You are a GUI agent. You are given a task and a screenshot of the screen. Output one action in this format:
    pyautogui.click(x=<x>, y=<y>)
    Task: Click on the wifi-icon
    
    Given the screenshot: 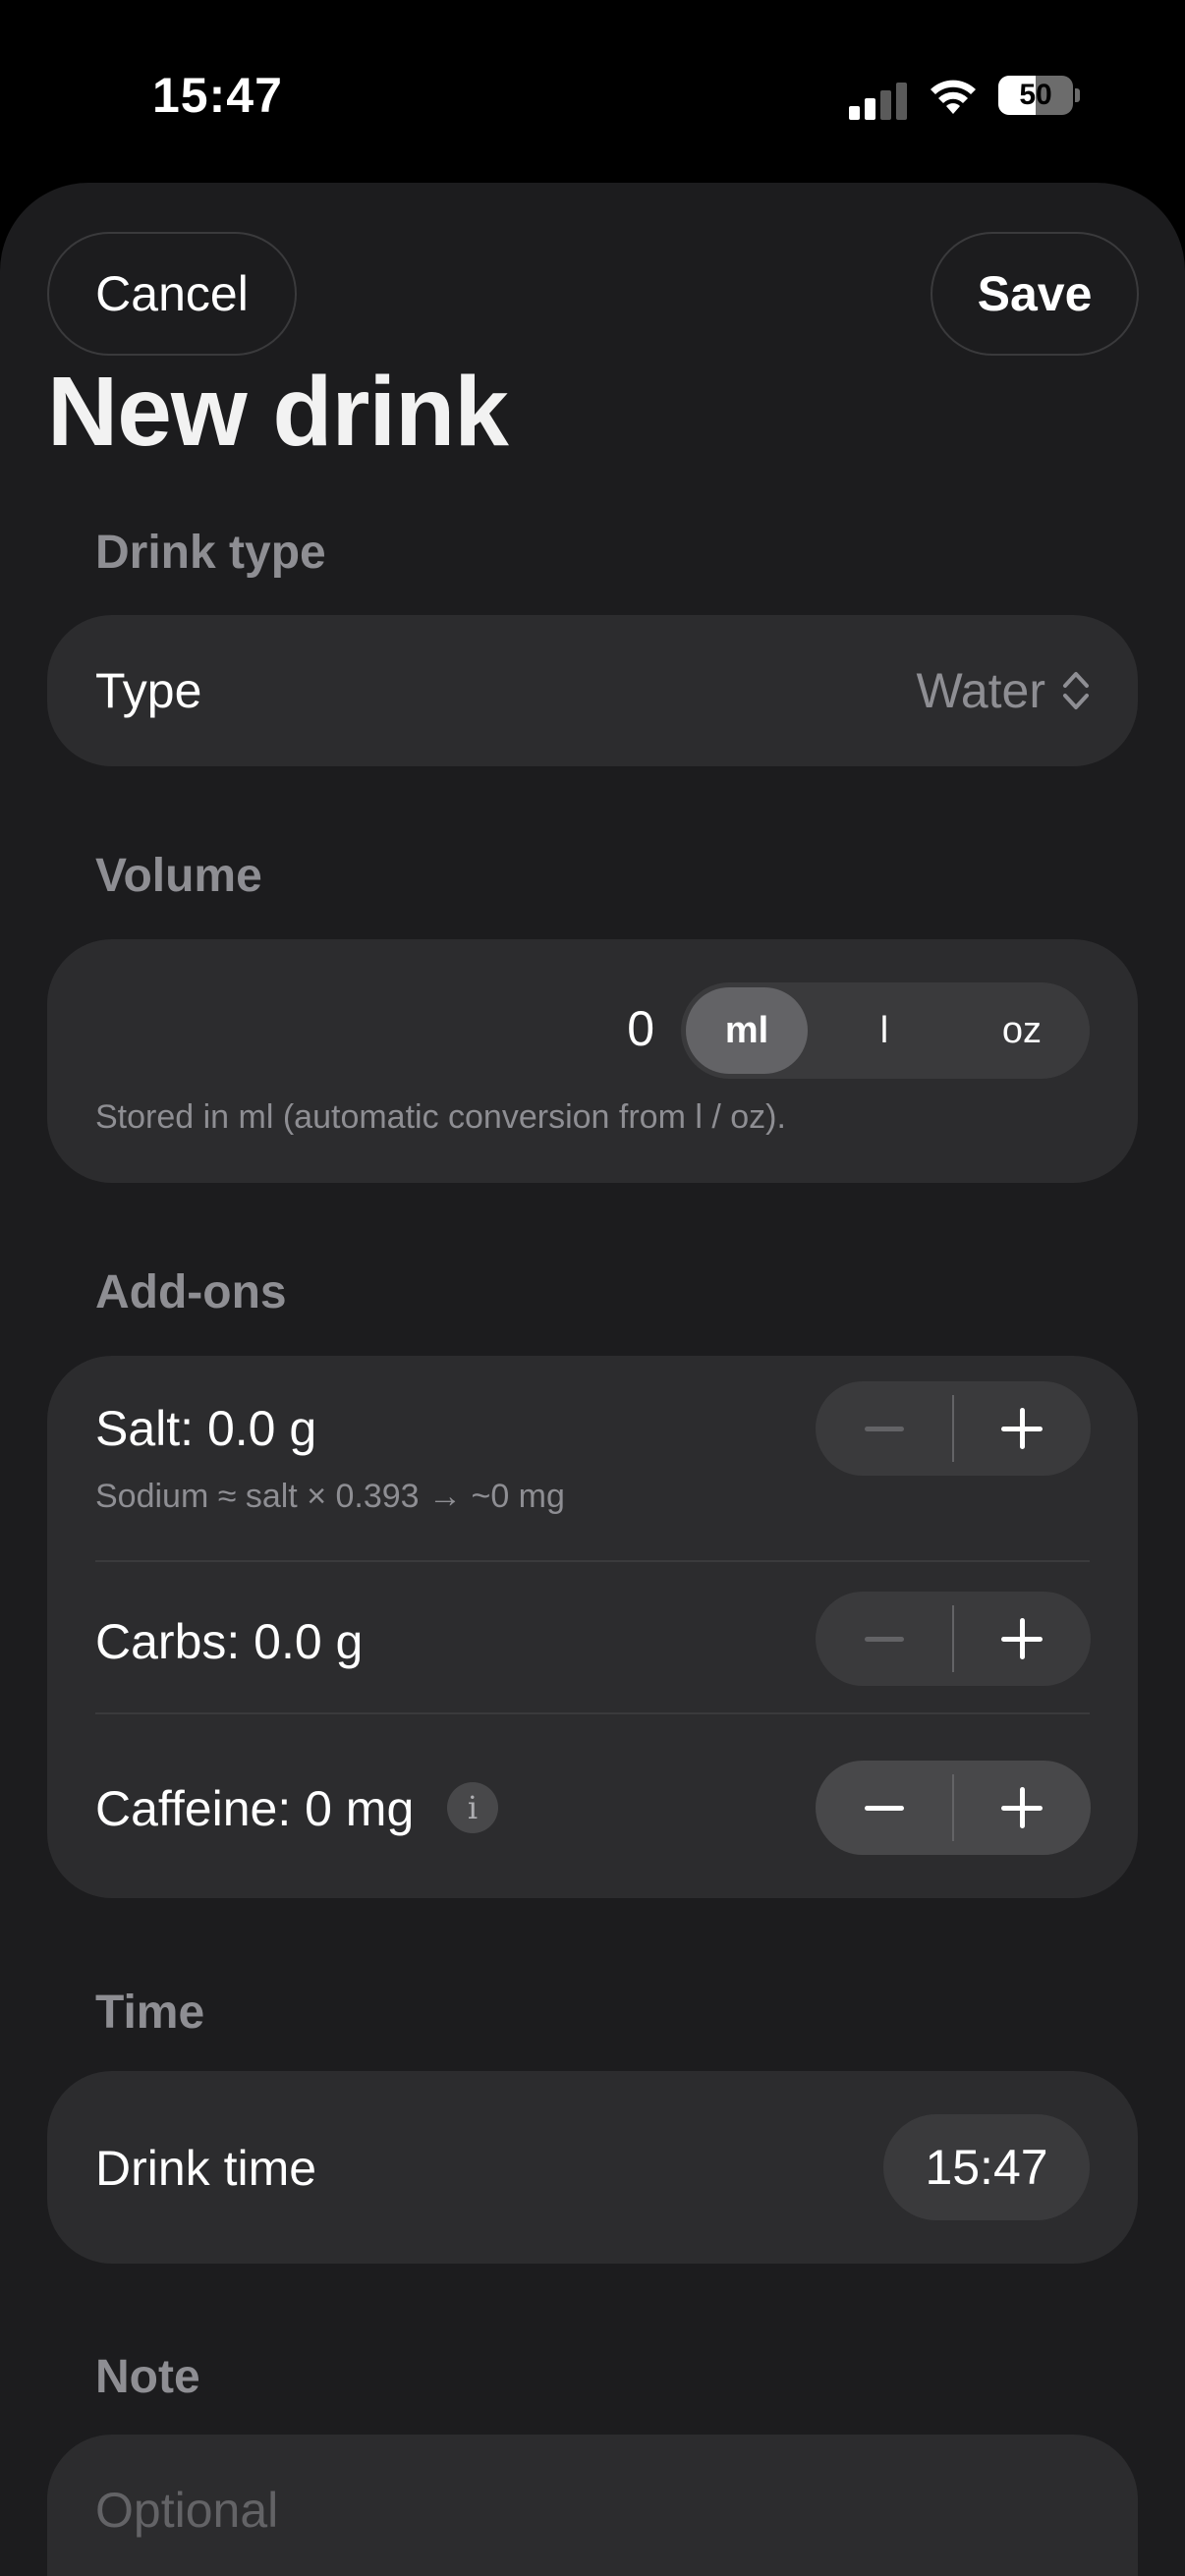 What is the action you would take?
    pyautogui.click(x=954, y=97)
    